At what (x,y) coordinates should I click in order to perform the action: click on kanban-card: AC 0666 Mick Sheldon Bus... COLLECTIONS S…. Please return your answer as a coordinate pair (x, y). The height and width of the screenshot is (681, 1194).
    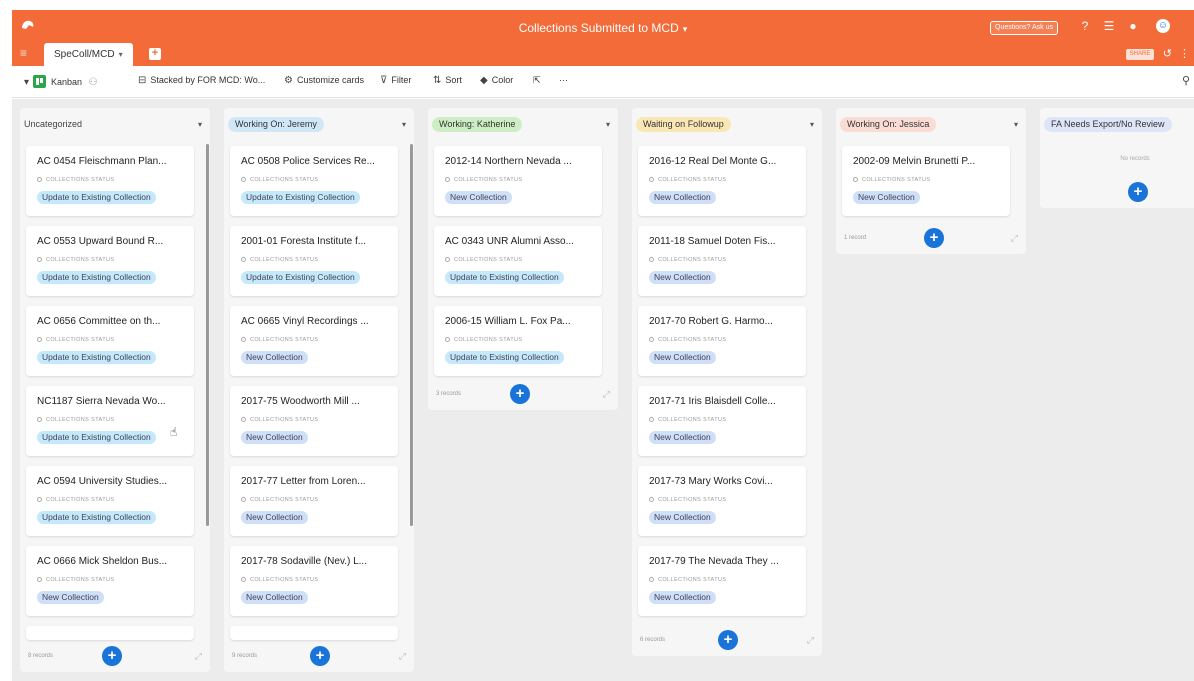
    Looking at the image, I should click on (110, 581).